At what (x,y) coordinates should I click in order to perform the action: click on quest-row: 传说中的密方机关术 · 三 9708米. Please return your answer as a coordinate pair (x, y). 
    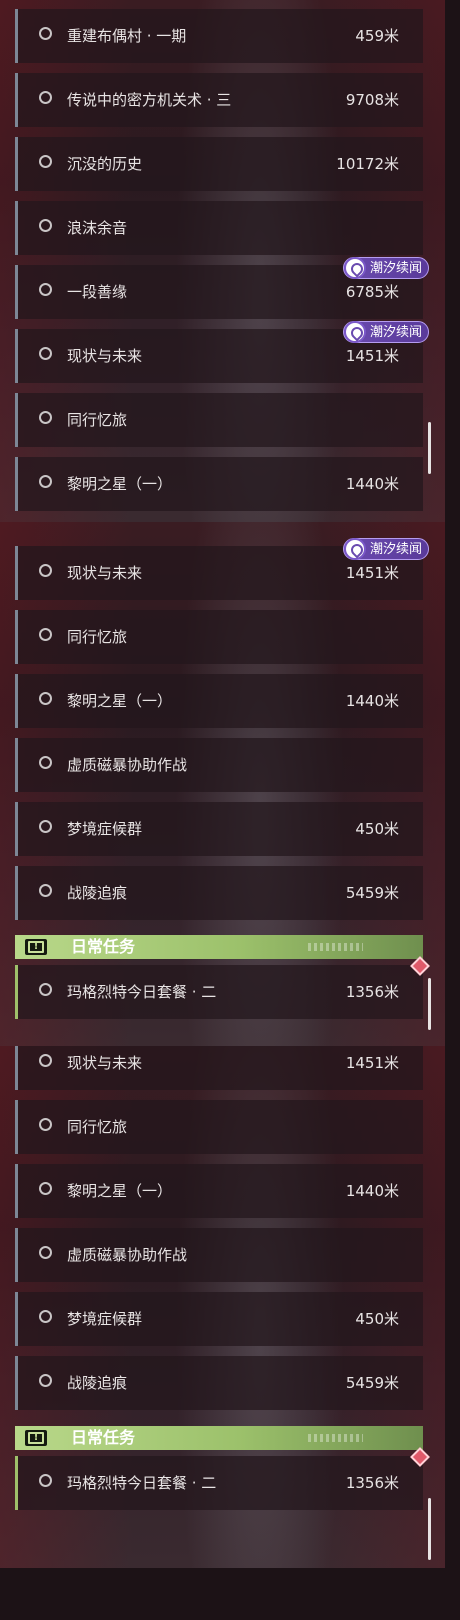
    Looking at the image, I should click on (219, 100).